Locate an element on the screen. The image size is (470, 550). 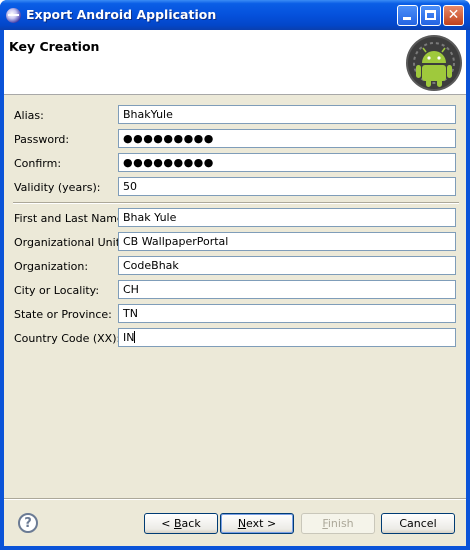
section-separator is located at coordinates (236, 203).